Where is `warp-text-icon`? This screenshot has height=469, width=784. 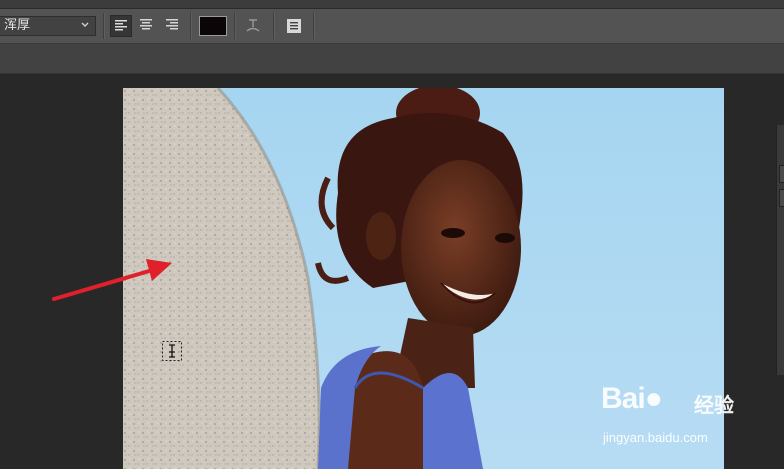
warp-text-icon is located at coordinates (253, 25).